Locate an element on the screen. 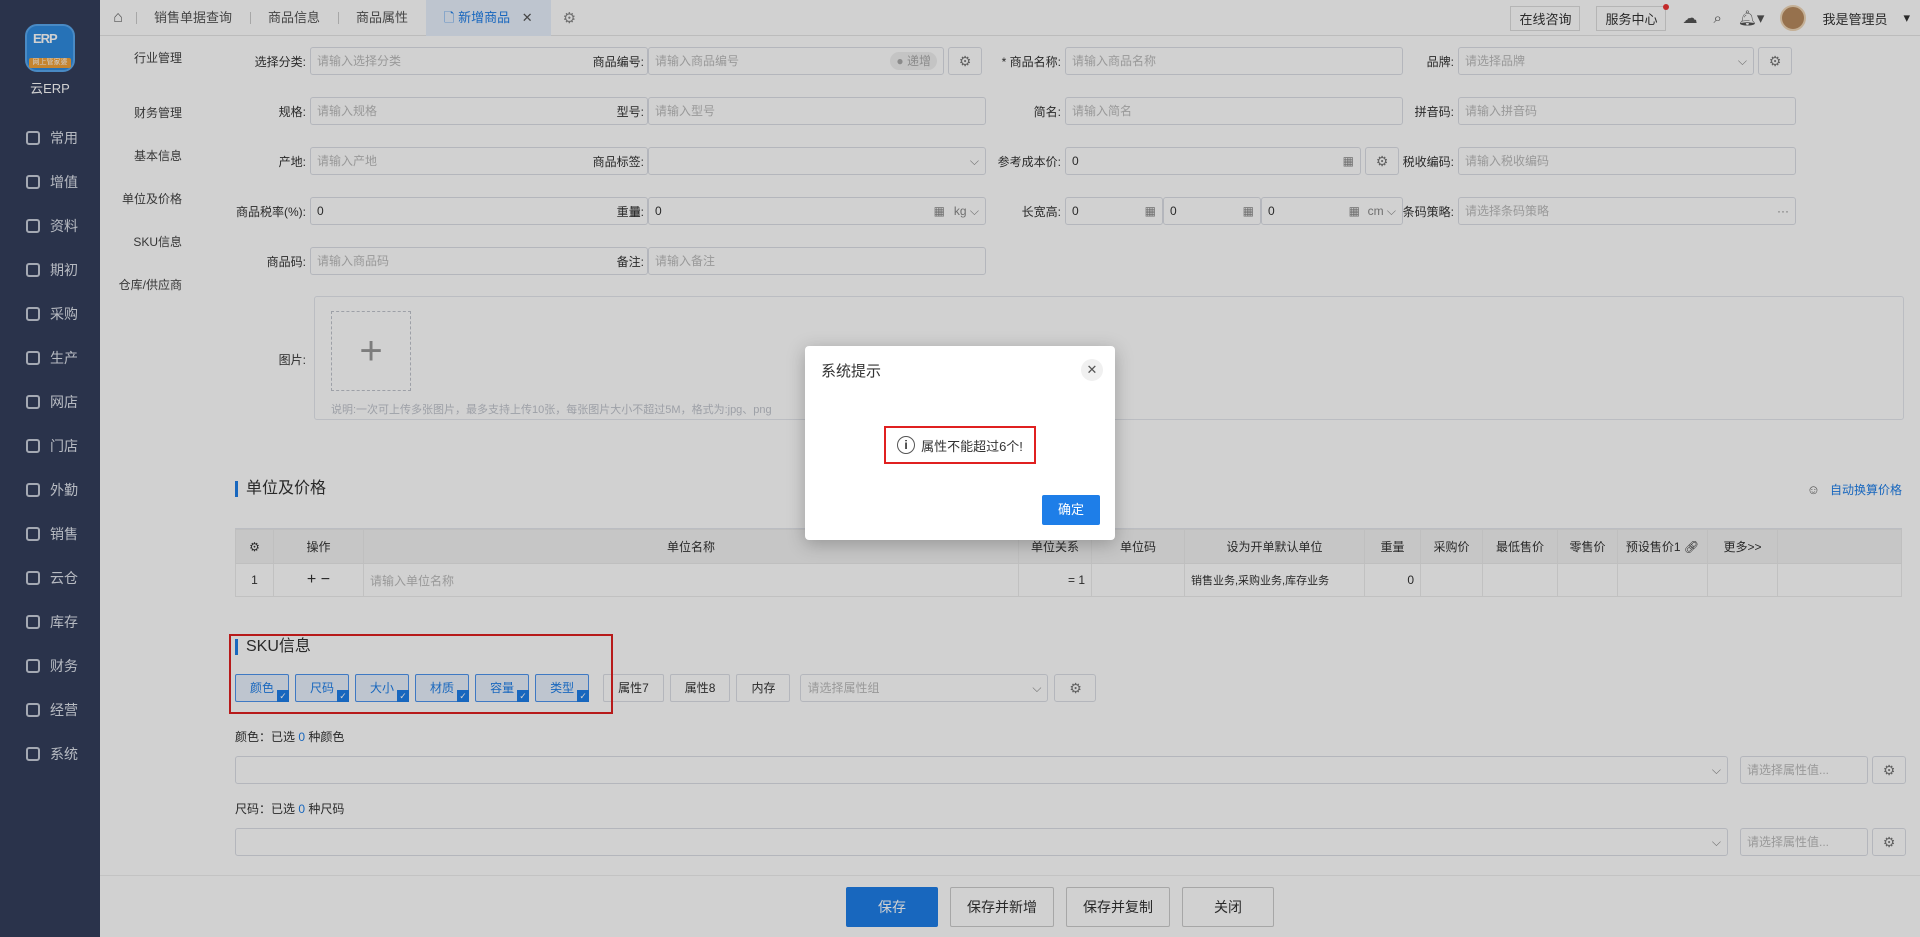 The height and width of the screenshot is (937, 1920). system-alert-dialog: 系统提示 ✕ i 属性不能超过6个! 确定 is located at coordinates (960, 443).